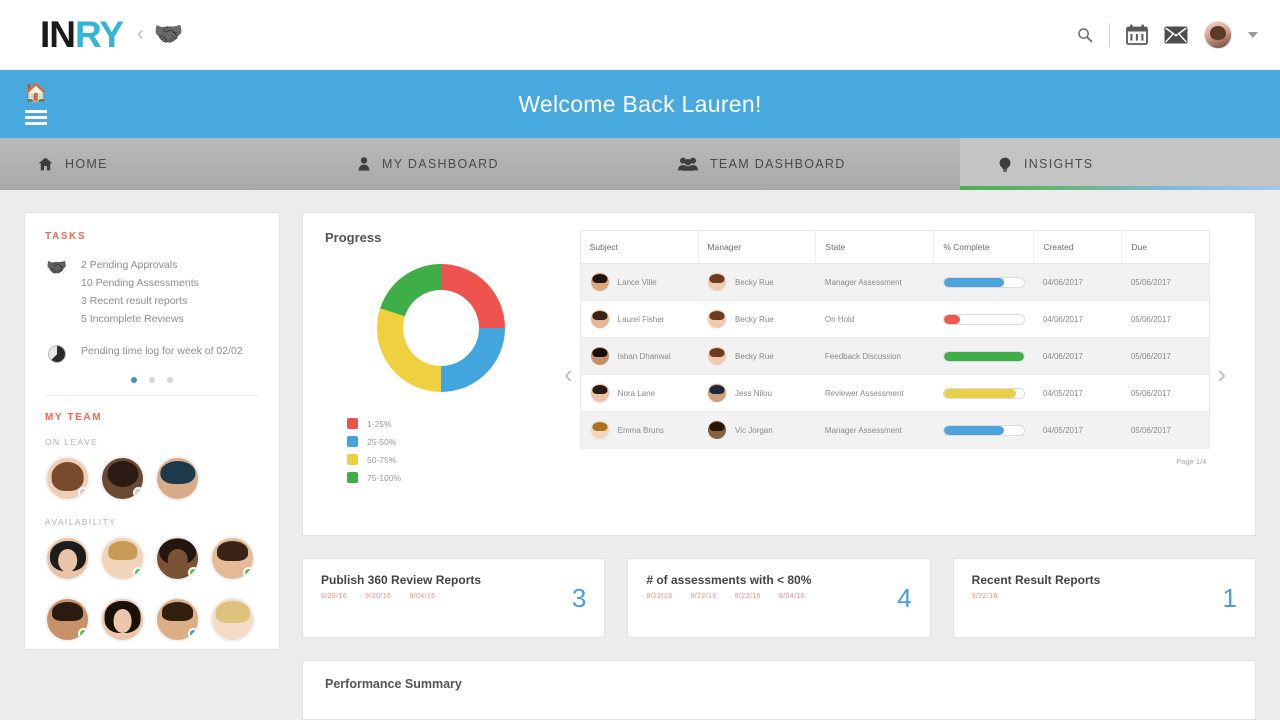 This screenshot has width=1280, height=720. Describe the element at coordinates (1165, 247) in the screenshot. I see `column-header-due: Due` at that location.